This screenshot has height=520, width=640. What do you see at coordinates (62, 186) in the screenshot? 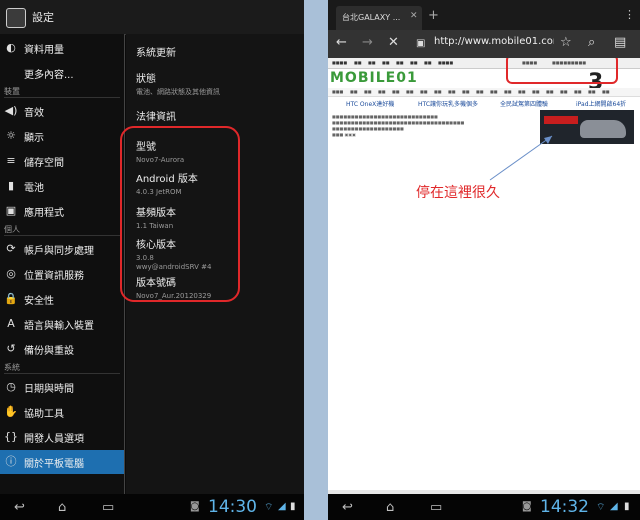
I see `sidebar-item: ▮ 電池` at bounding box center [62, 186].